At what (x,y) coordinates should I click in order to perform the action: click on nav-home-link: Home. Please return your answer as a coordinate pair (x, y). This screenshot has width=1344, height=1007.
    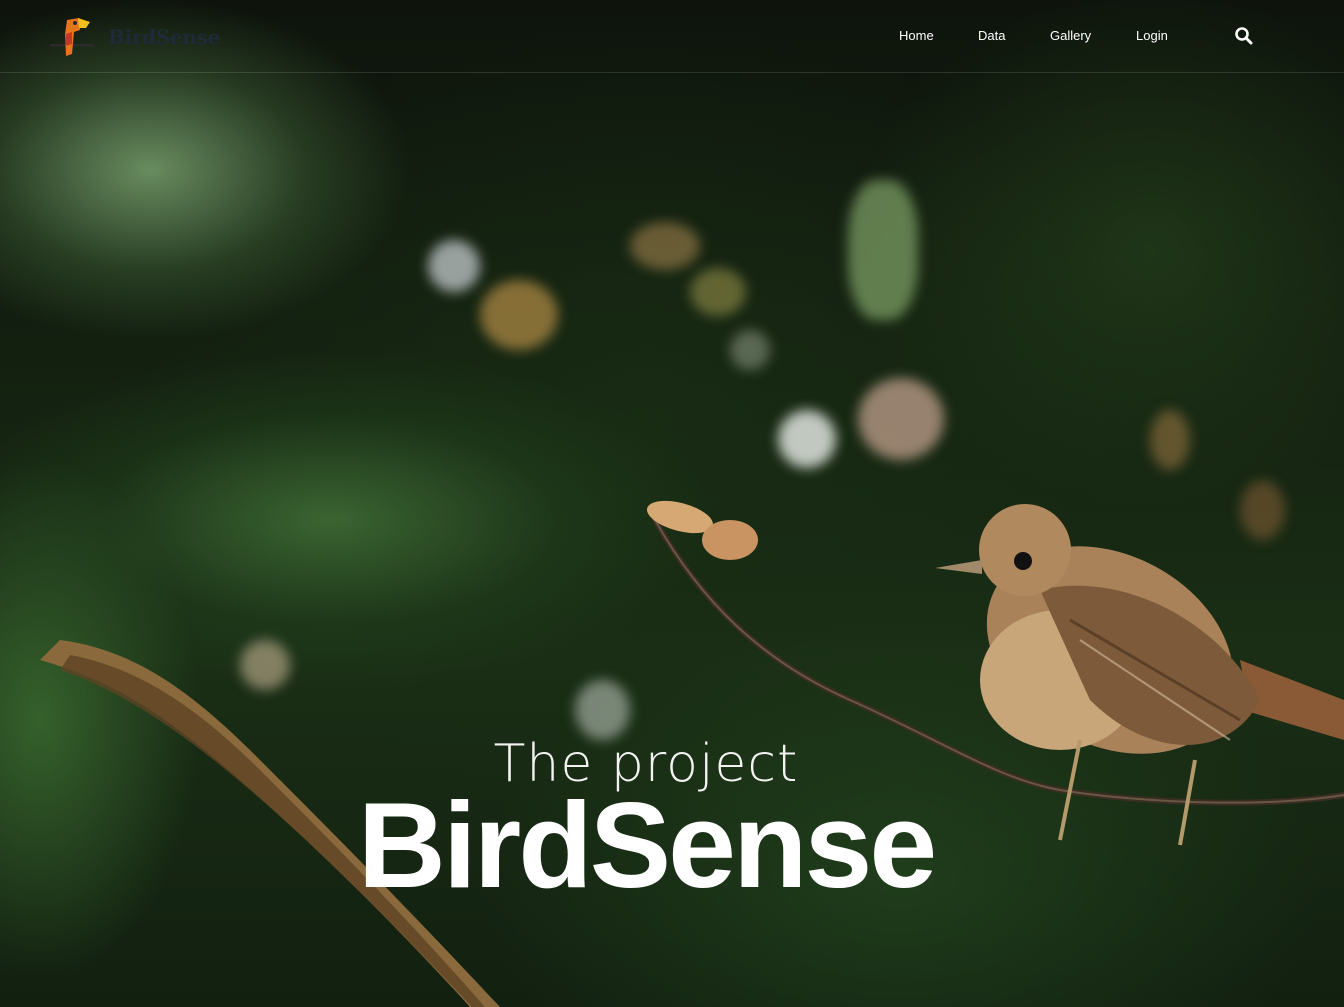
    Looking at the image, I should click on (916, 35).